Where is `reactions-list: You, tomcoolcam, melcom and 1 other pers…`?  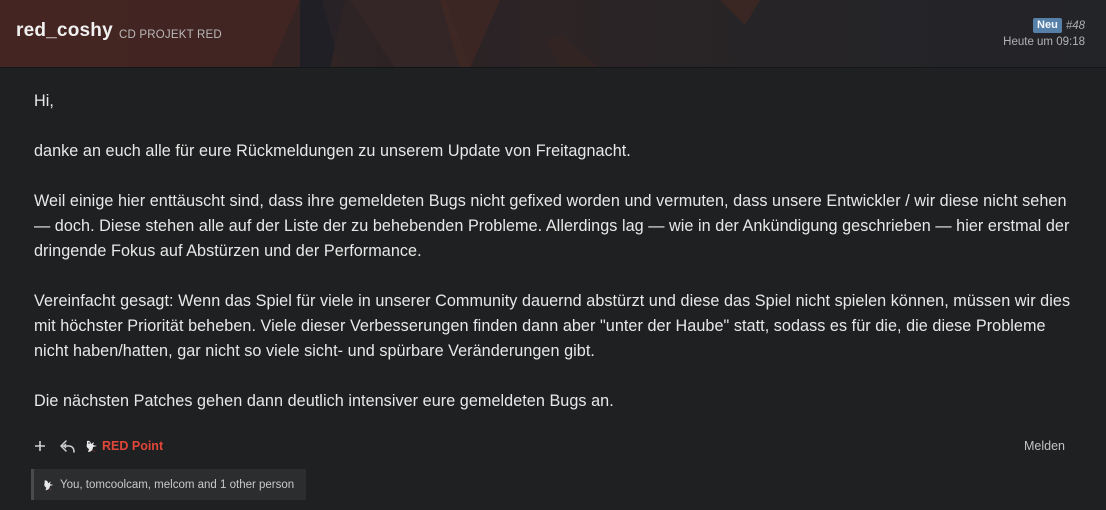 reactions-list: You, tomcoolcam, melcom and 1 other pers… is located at coordinates (177, 485).